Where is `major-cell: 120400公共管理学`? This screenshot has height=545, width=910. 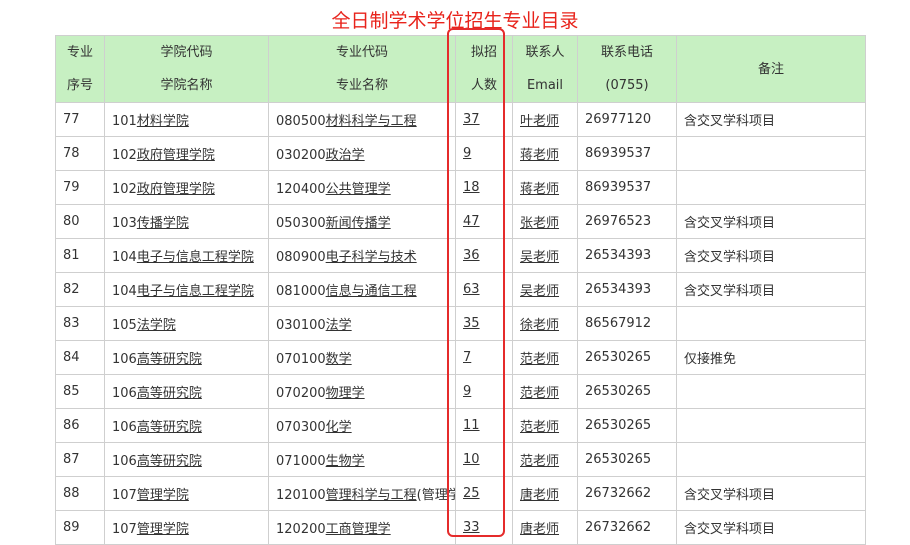
major-cell: 120400公共管理学 is located at coordinates (362, 187).